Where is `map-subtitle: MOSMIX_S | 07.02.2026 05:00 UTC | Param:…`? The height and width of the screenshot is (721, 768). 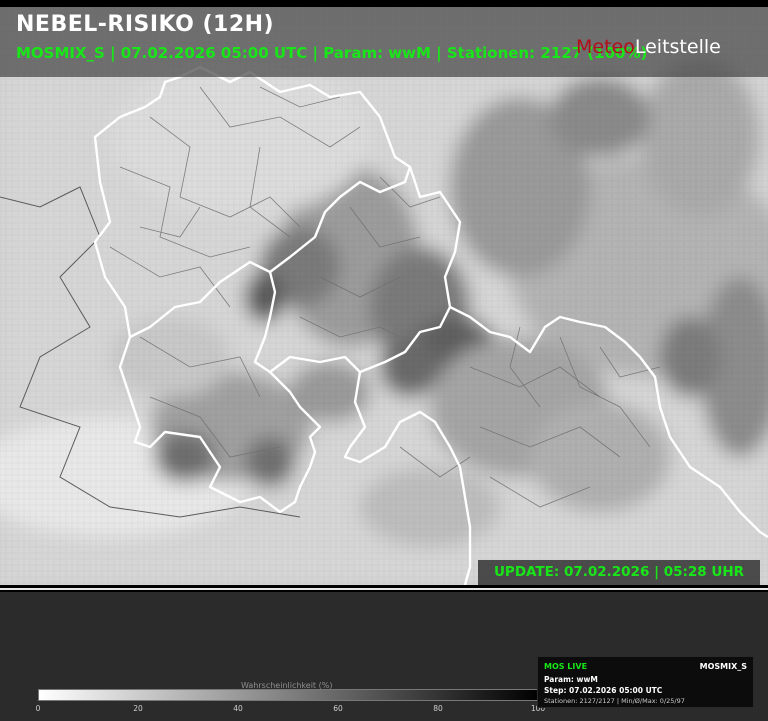
map-subtitle: MOSMIX_S | 07.02.2026 05:00 UTC | Param:… is located at coordinates (332, 53).